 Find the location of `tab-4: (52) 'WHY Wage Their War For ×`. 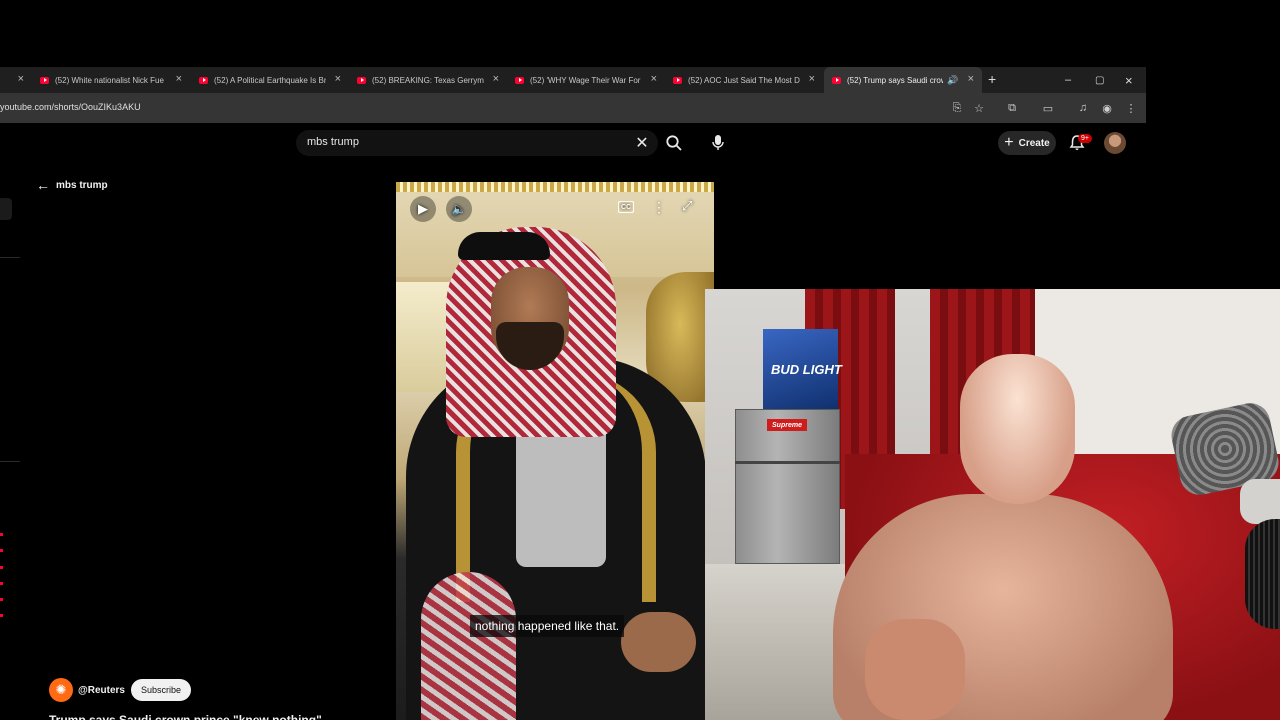

tab-4: (52) 'WHY Wage Their War For × is located at coordinates (590, 80).